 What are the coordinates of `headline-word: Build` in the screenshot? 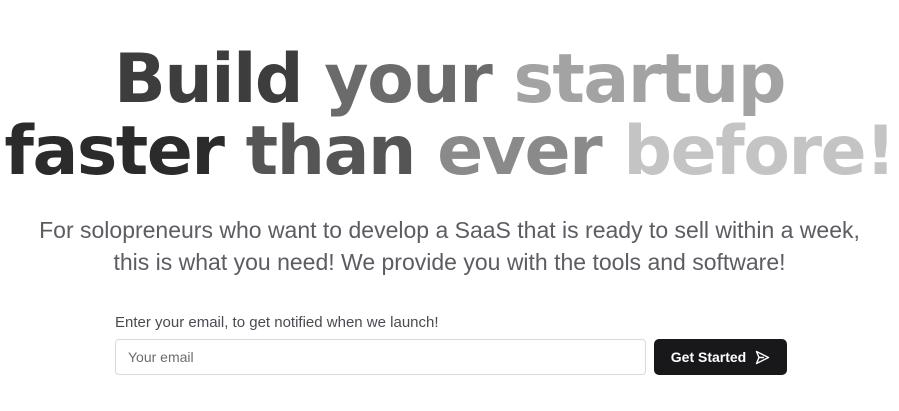 It's located at (209, 79).